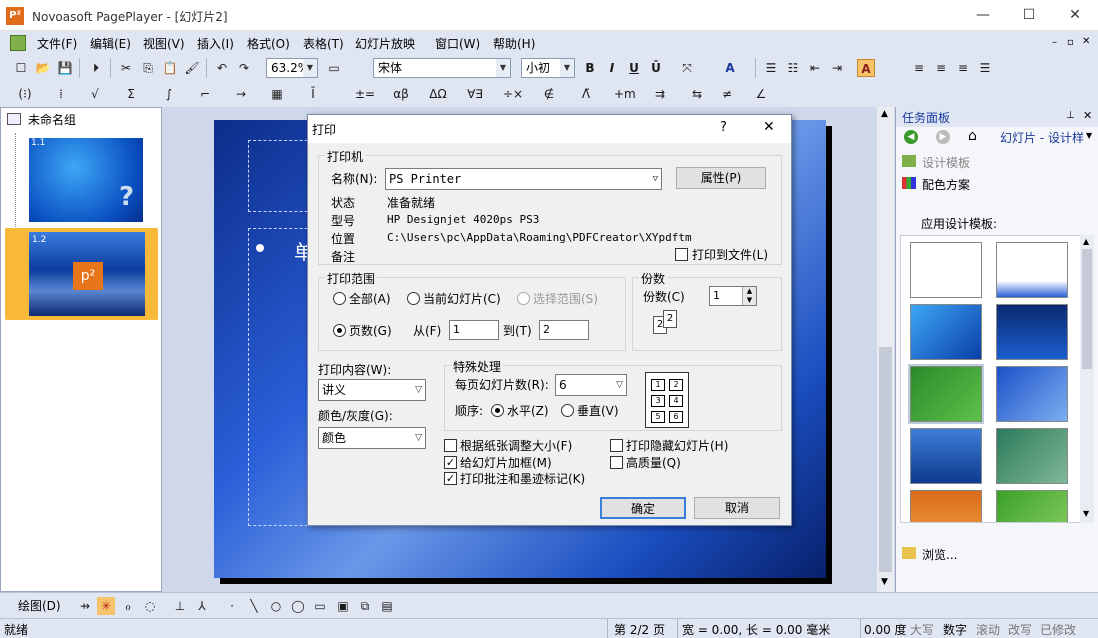  Describe the element at coordinates (591, 385) in the screenshot. I see `per-page-select: 6 ▽` at that location.